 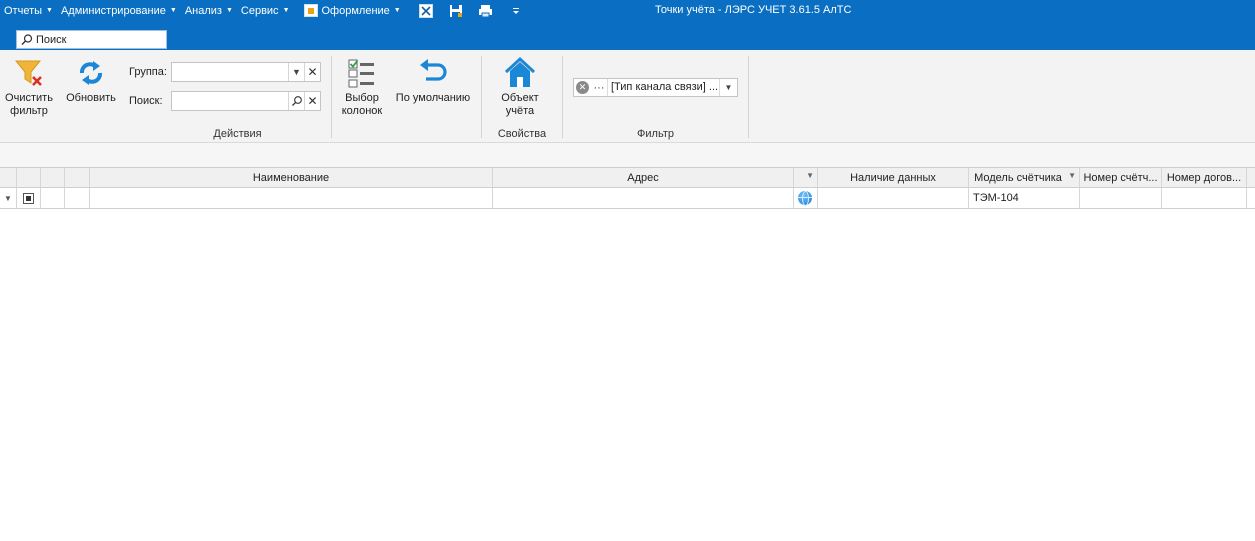 I want to click on metering-object-label: Объект учёта, so click(x=520, y=104).